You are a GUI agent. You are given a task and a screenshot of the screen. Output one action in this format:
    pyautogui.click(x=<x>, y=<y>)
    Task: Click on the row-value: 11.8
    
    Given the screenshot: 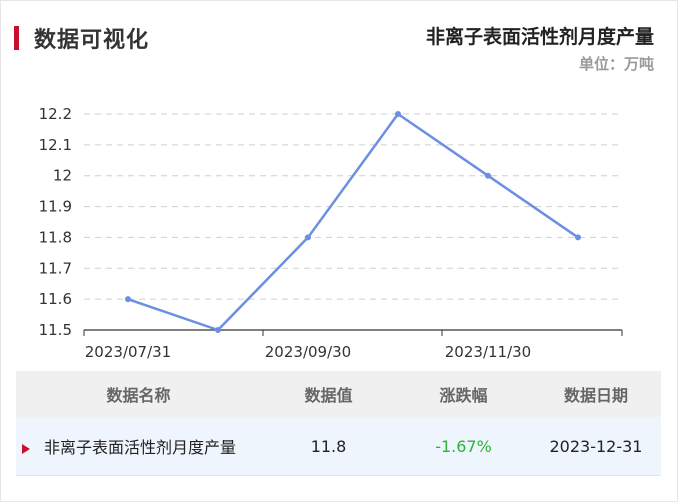 What is the action you would take?
    pyautogui.click(x=328, y=446)
    